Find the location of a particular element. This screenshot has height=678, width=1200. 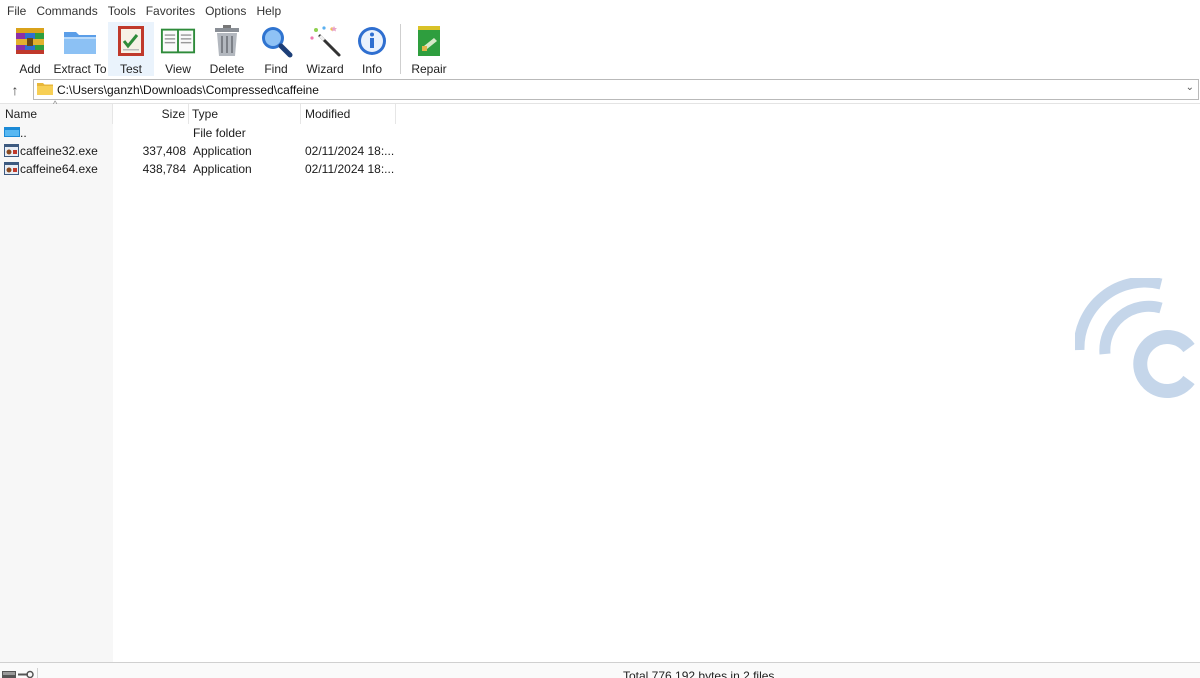

wizard-button: Wizard is located at coordinates (325, 49).